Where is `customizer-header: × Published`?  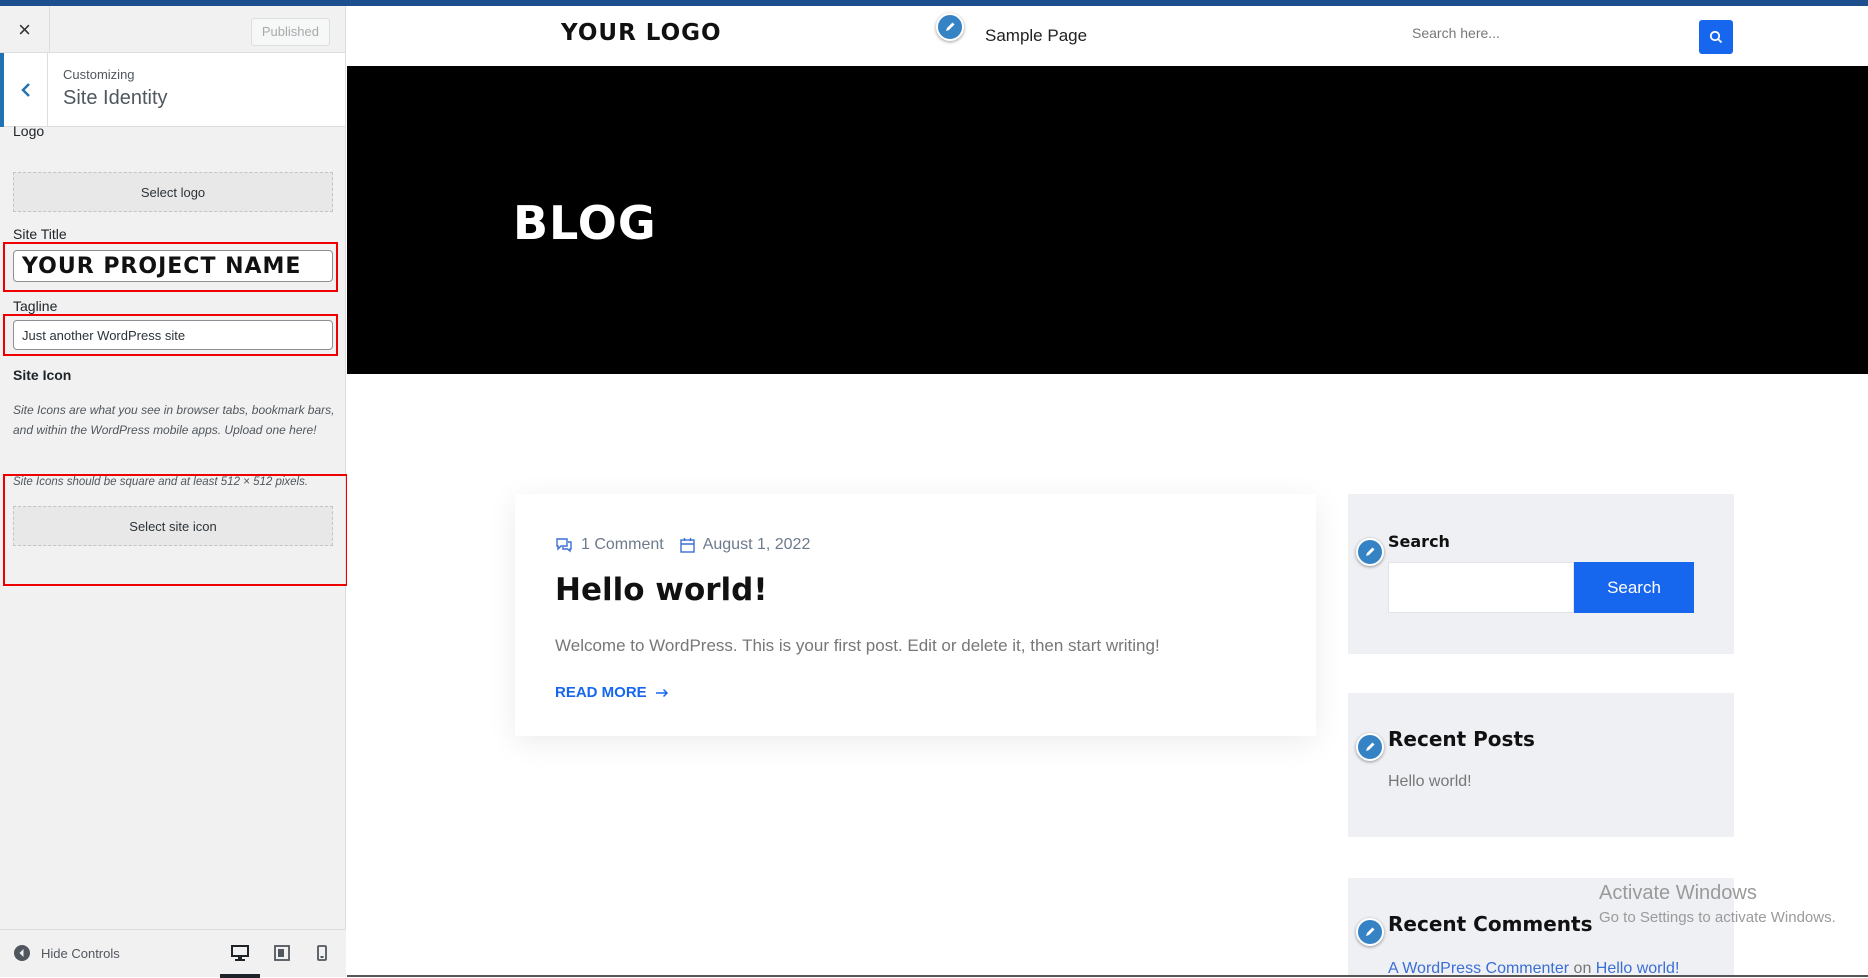 customizer-header: × Published is located at coordinates (172, 29).